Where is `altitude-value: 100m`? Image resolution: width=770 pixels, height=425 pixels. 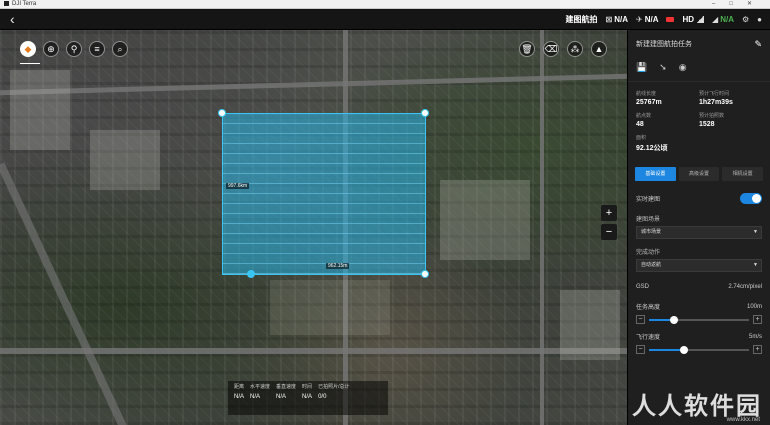
altitude-value: 100m is located at coordinates (754, 306).